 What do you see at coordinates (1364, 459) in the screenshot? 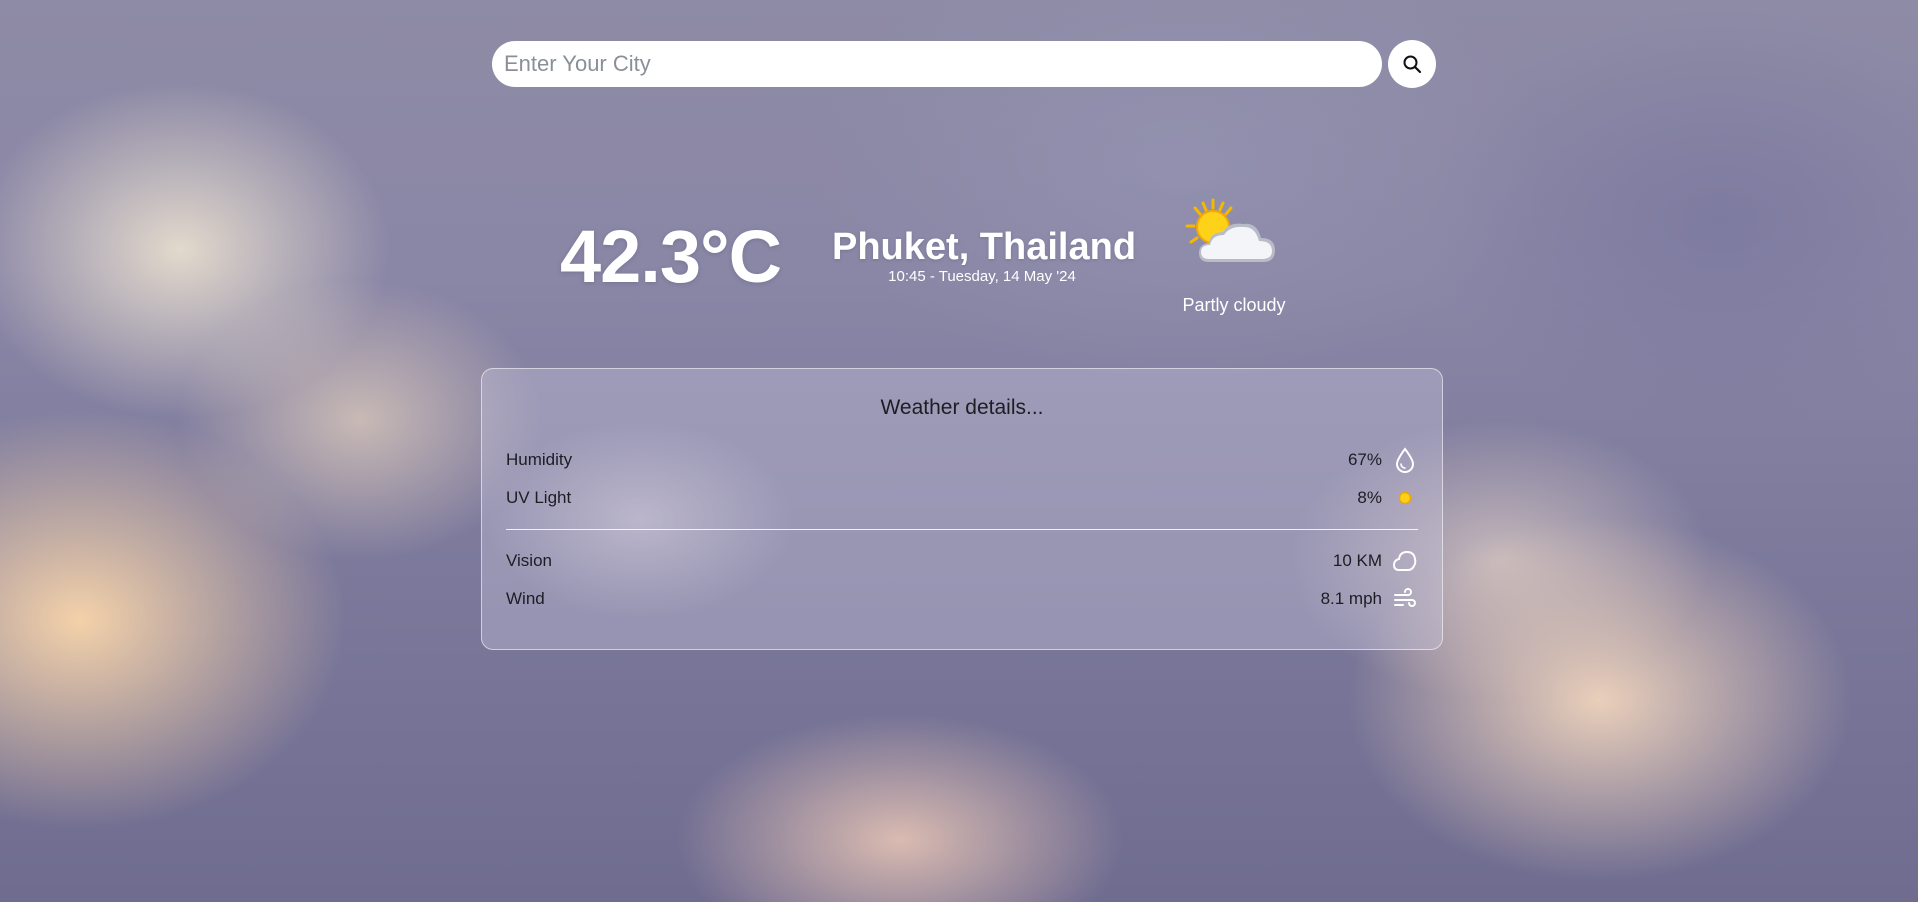
I see `detail-value: 67%` at bounding box center [1364, 459].